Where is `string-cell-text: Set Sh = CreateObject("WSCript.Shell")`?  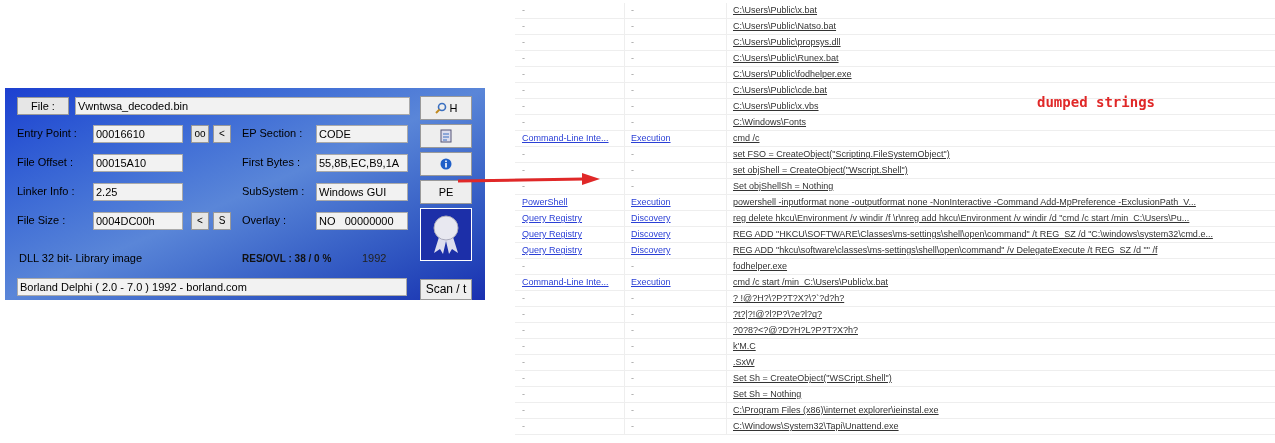 string-cell-text: Set Sh = CreateObject("WSCript.Shell") is located at coordinates (812, 378).